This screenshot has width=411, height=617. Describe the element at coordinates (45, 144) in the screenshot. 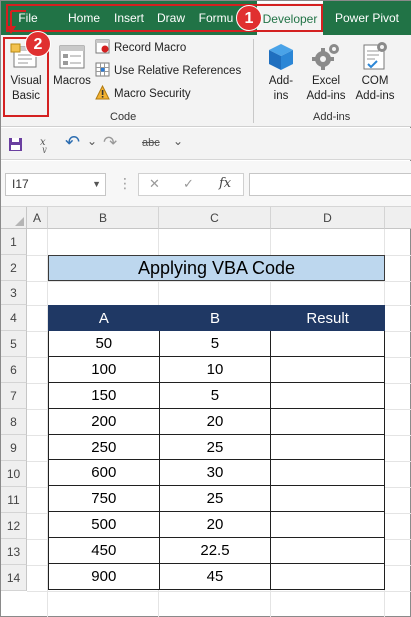

I see `function-script-icon: x y` at that location.